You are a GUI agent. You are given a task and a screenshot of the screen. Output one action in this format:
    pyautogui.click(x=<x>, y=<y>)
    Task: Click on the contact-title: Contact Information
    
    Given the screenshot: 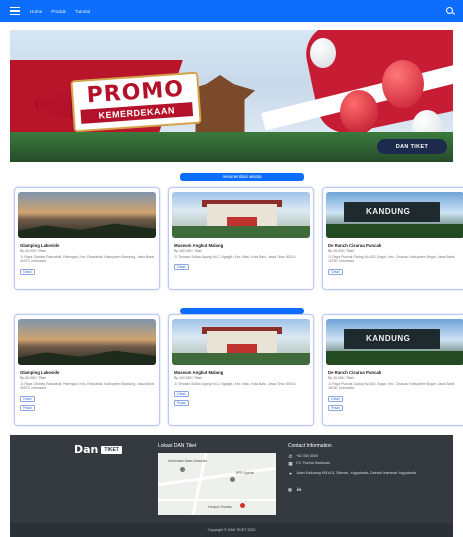 What is the action you would take?
    pyautogui.click(x=310, y=446)
    